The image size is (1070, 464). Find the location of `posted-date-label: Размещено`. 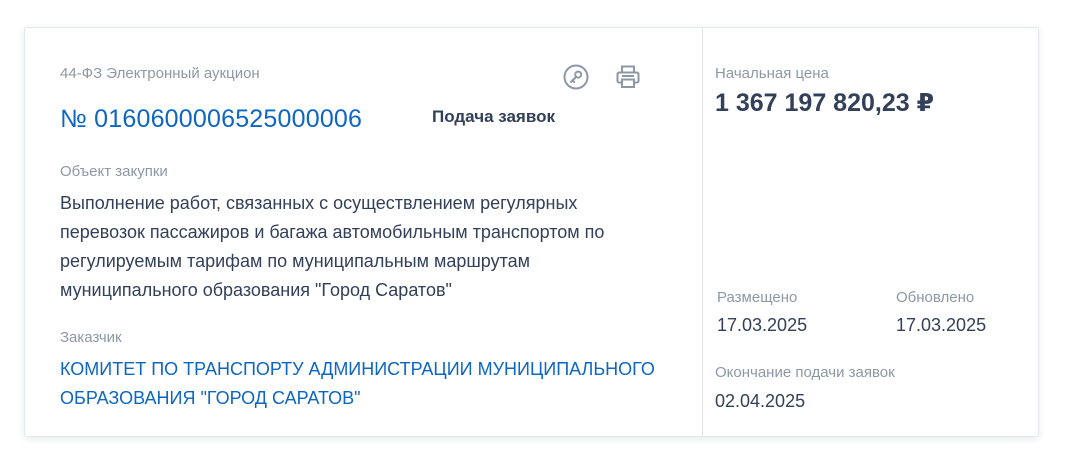

posted-date-label: Размещено is located at coordinates (757, 297).